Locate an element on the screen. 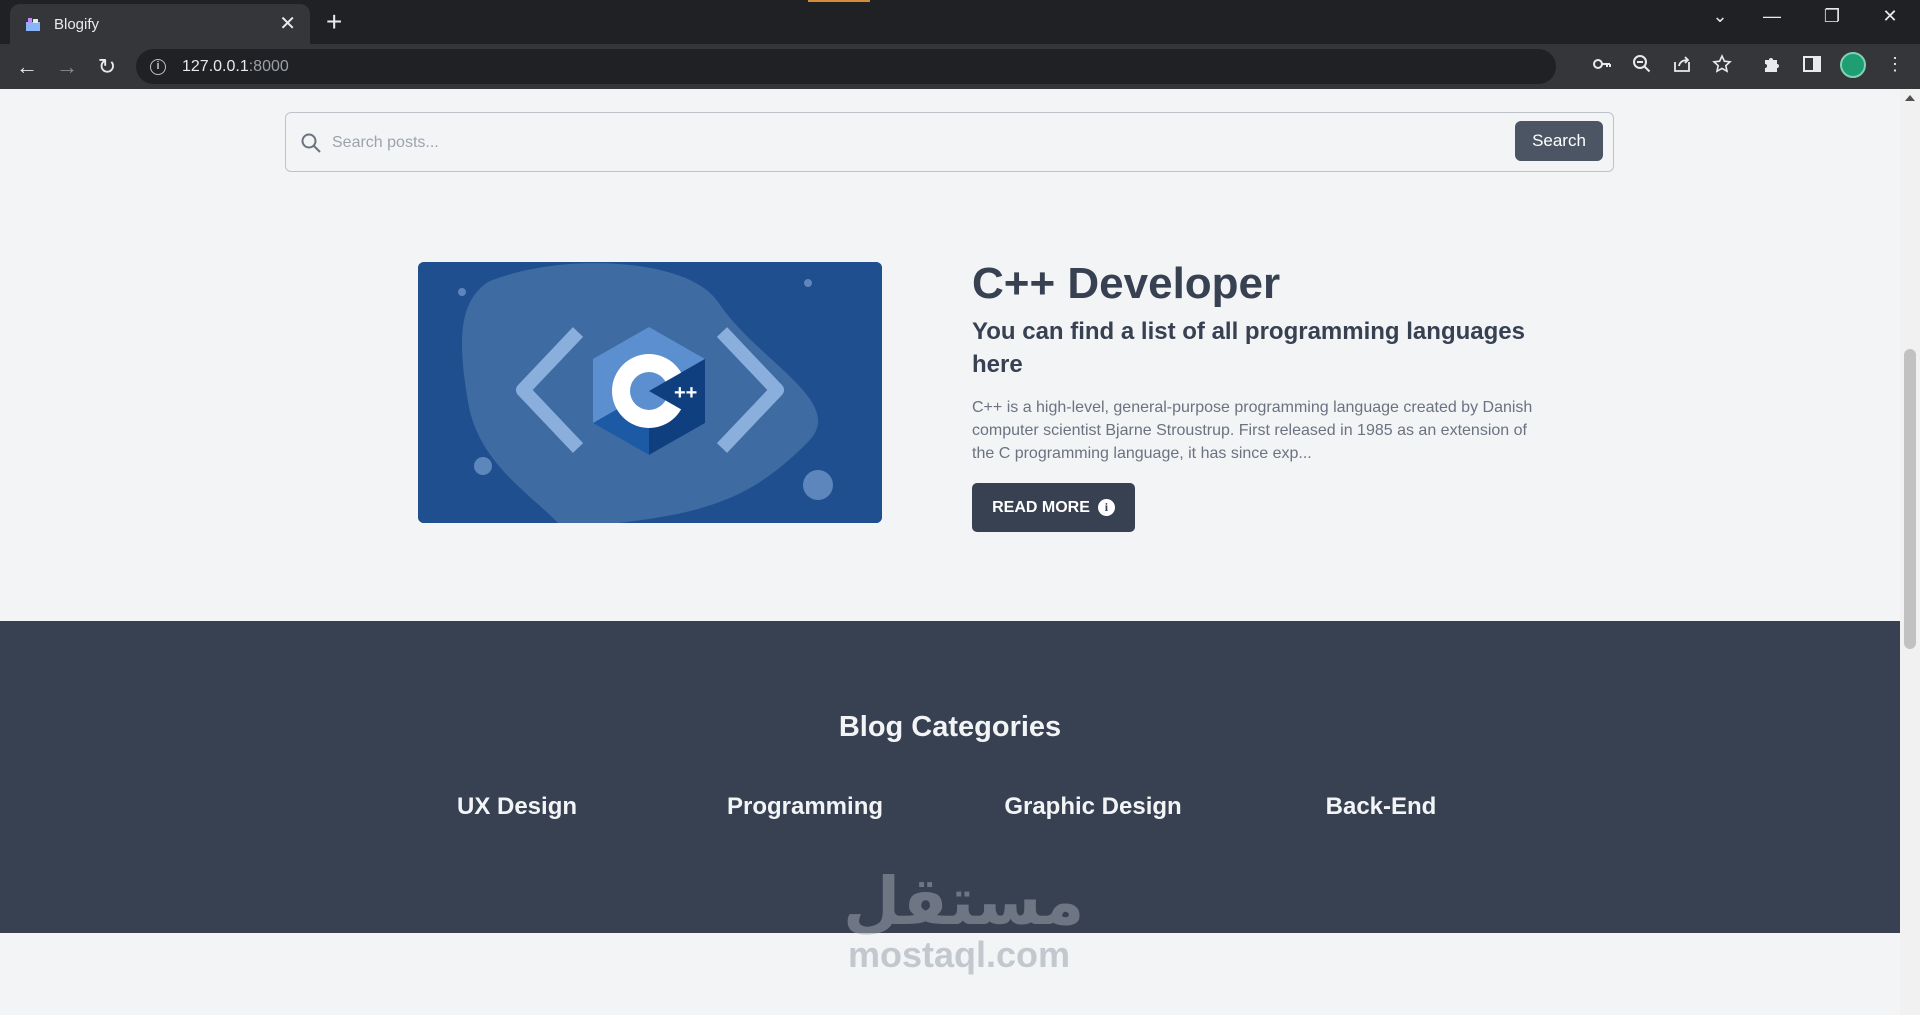  reload-icon: ↻ is located at coordinates (107, 67).